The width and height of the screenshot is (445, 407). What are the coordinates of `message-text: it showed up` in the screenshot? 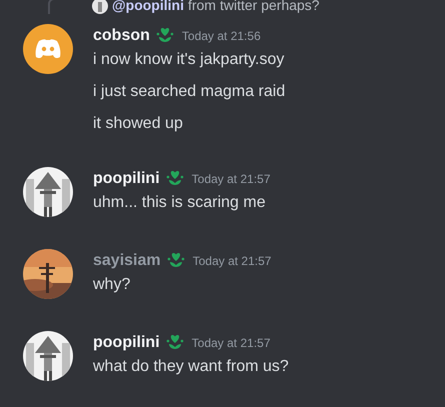 It's located at (138, 124).